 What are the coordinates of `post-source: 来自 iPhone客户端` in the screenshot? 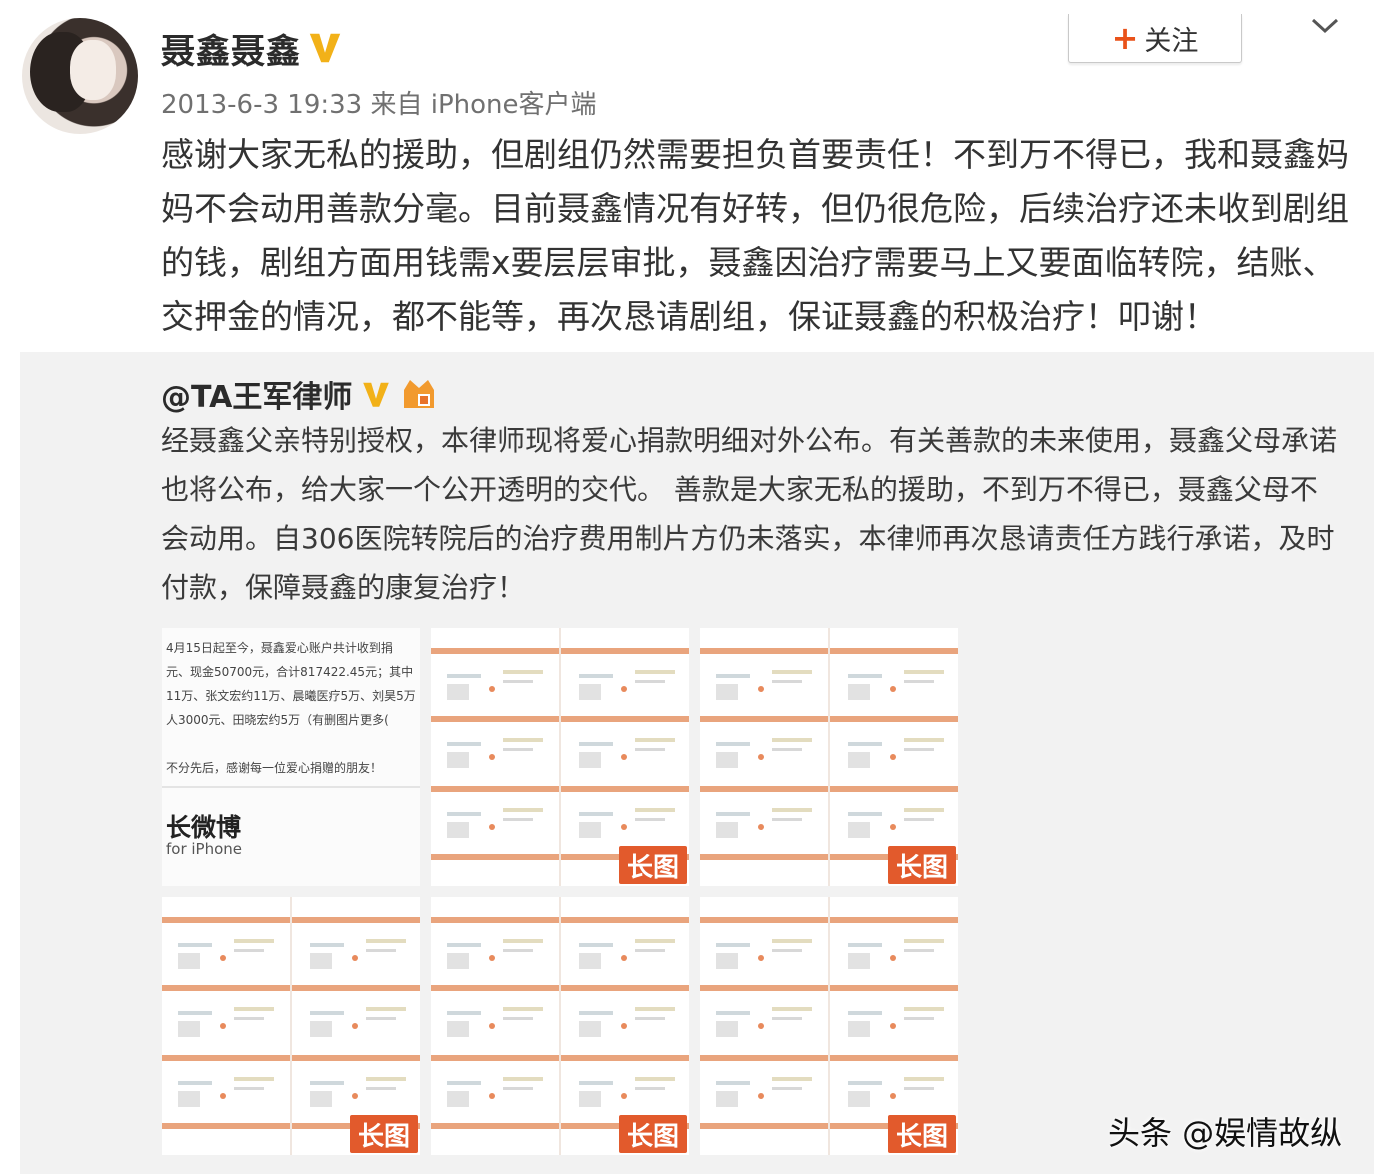 It's located at (483, 105).